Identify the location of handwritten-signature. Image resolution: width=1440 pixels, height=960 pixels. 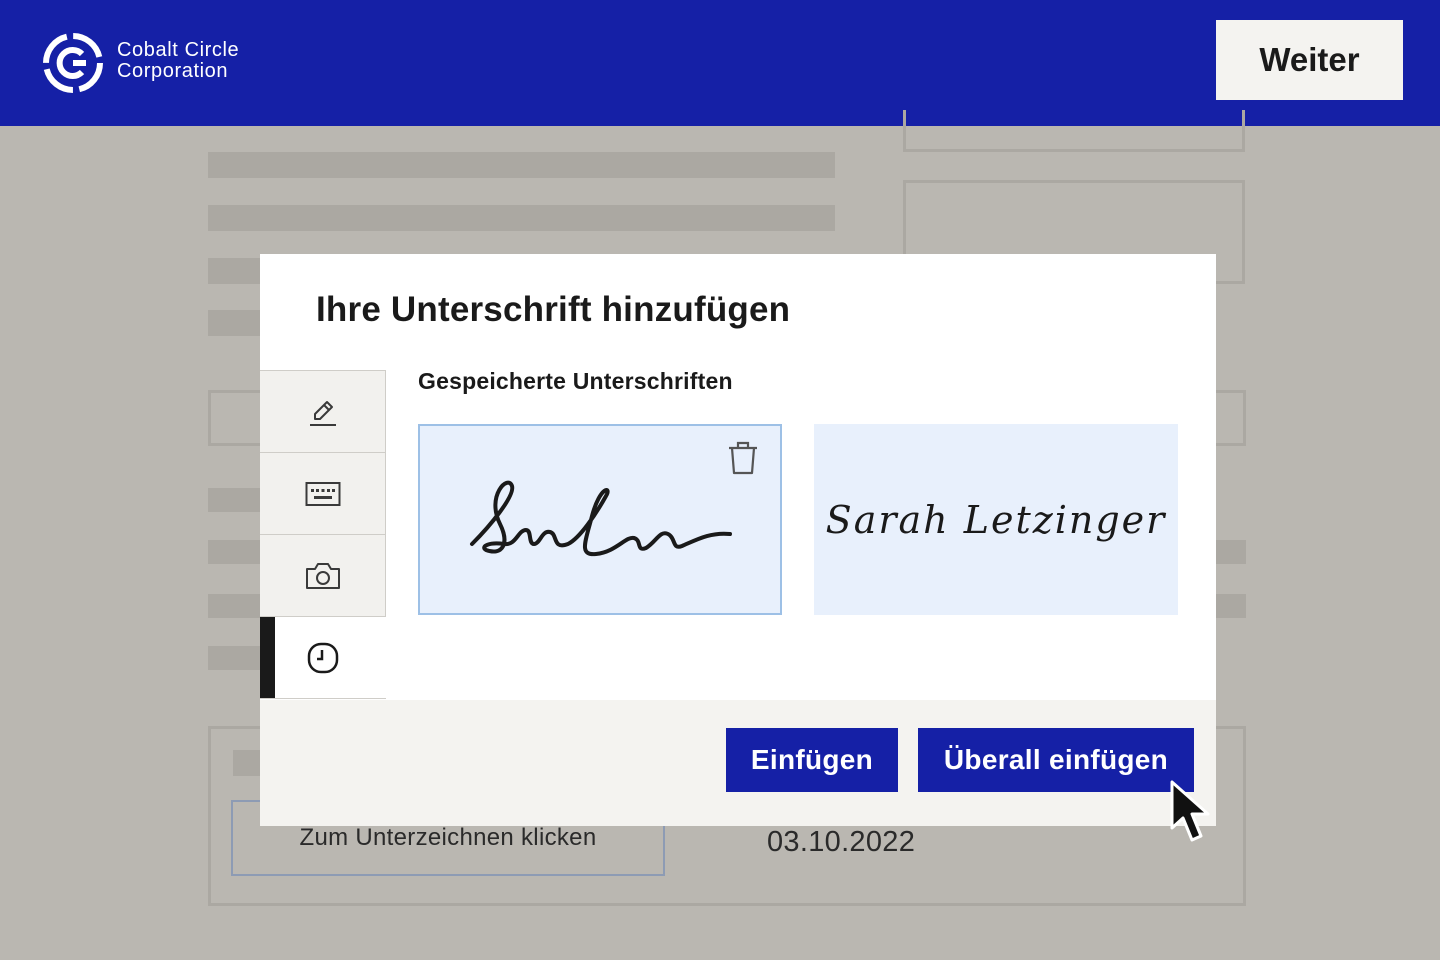
(601, 518).